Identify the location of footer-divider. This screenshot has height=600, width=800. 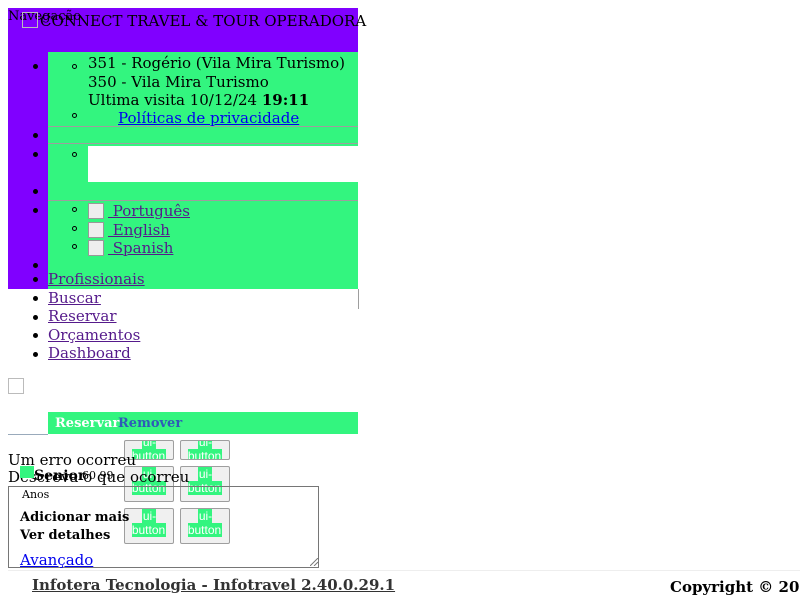
(404, 570).